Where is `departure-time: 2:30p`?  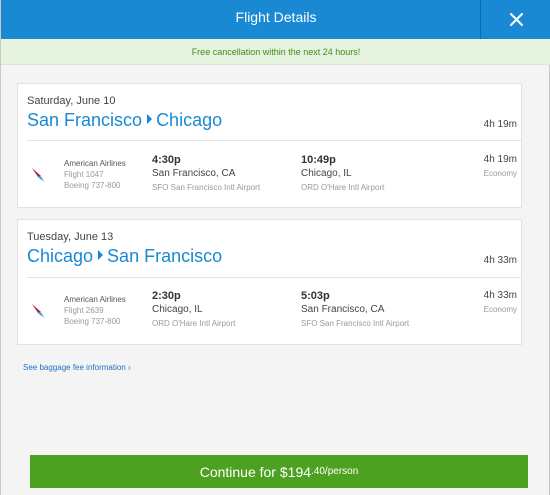
departure-time: 2:30p is located at coordinates (166, 296).